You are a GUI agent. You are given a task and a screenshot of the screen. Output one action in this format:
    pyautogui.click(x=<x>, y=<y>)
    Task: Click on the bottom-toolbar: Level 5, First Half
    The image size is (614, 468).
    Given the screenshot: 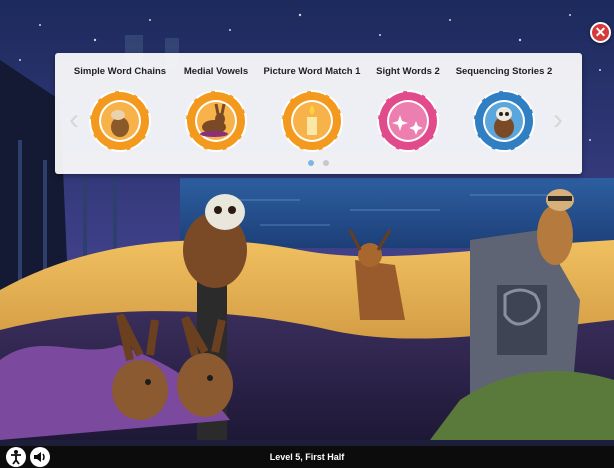 What is the action you would take?
    pyautogui.click(x=307, y=457)
    